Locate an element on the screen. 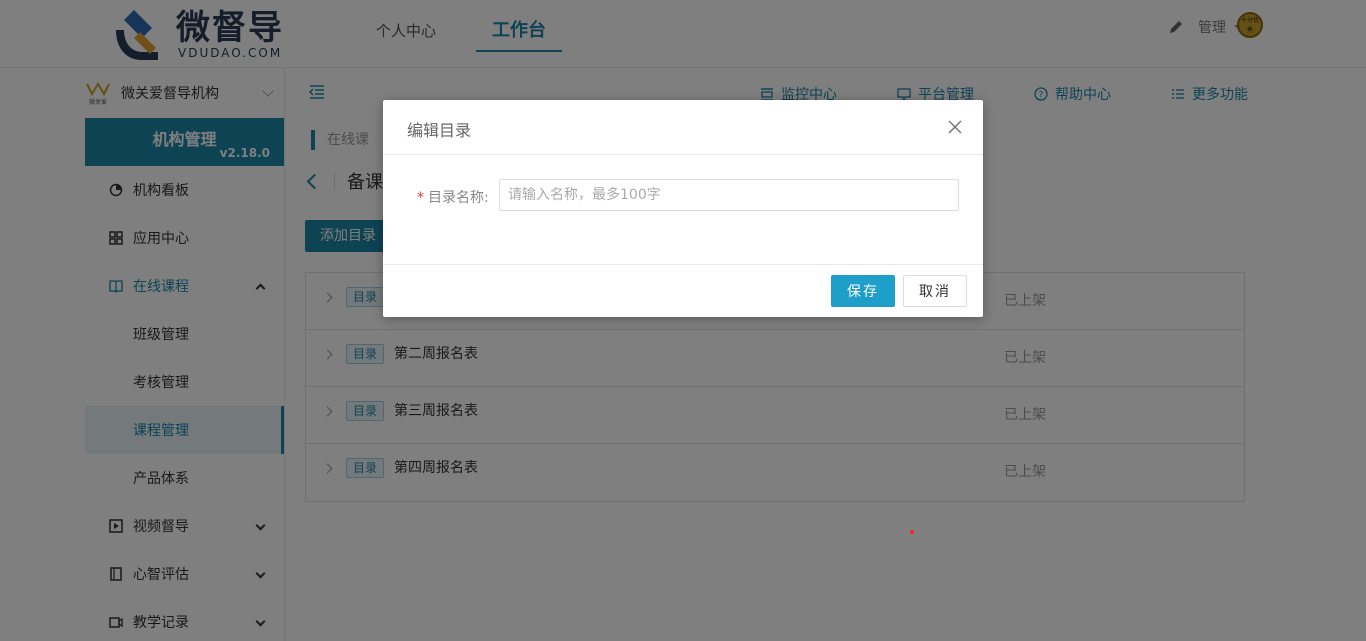  cursor-dot is located at coordinates (912, 532).